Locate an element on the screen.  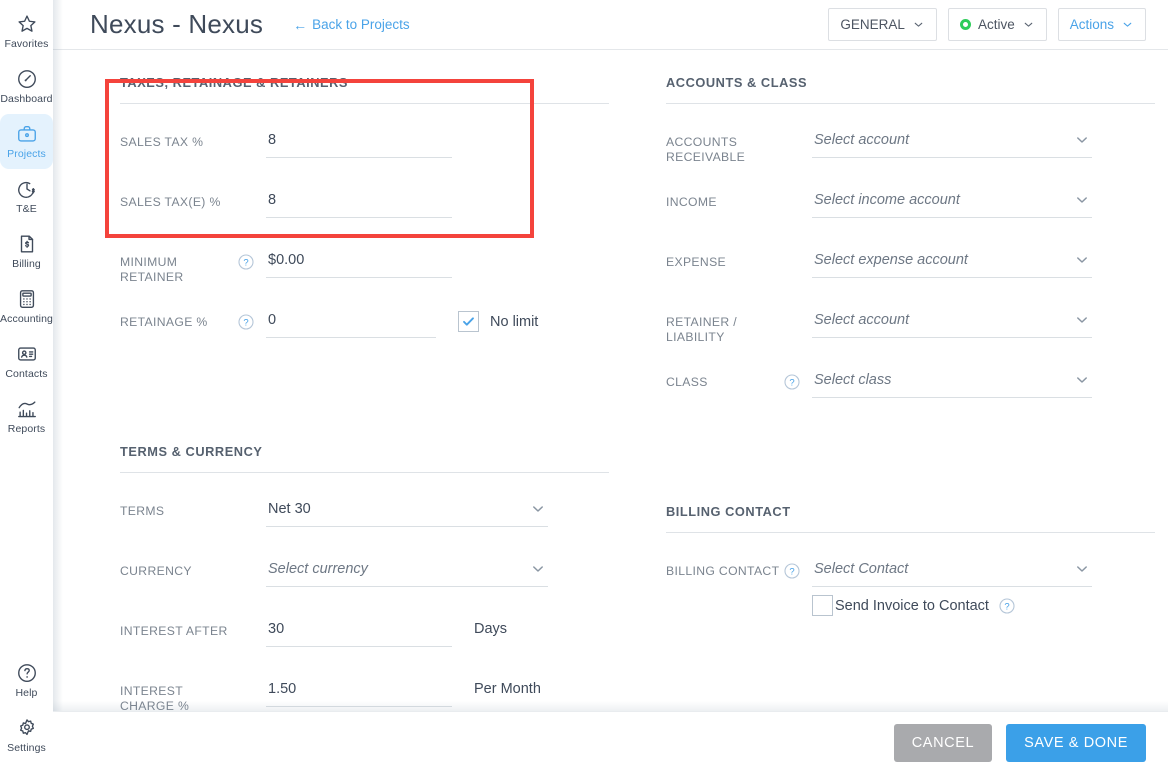
field-row-retainer-liability: RETAINER / LIABILITY Select account is located at coordinates (910, 335).